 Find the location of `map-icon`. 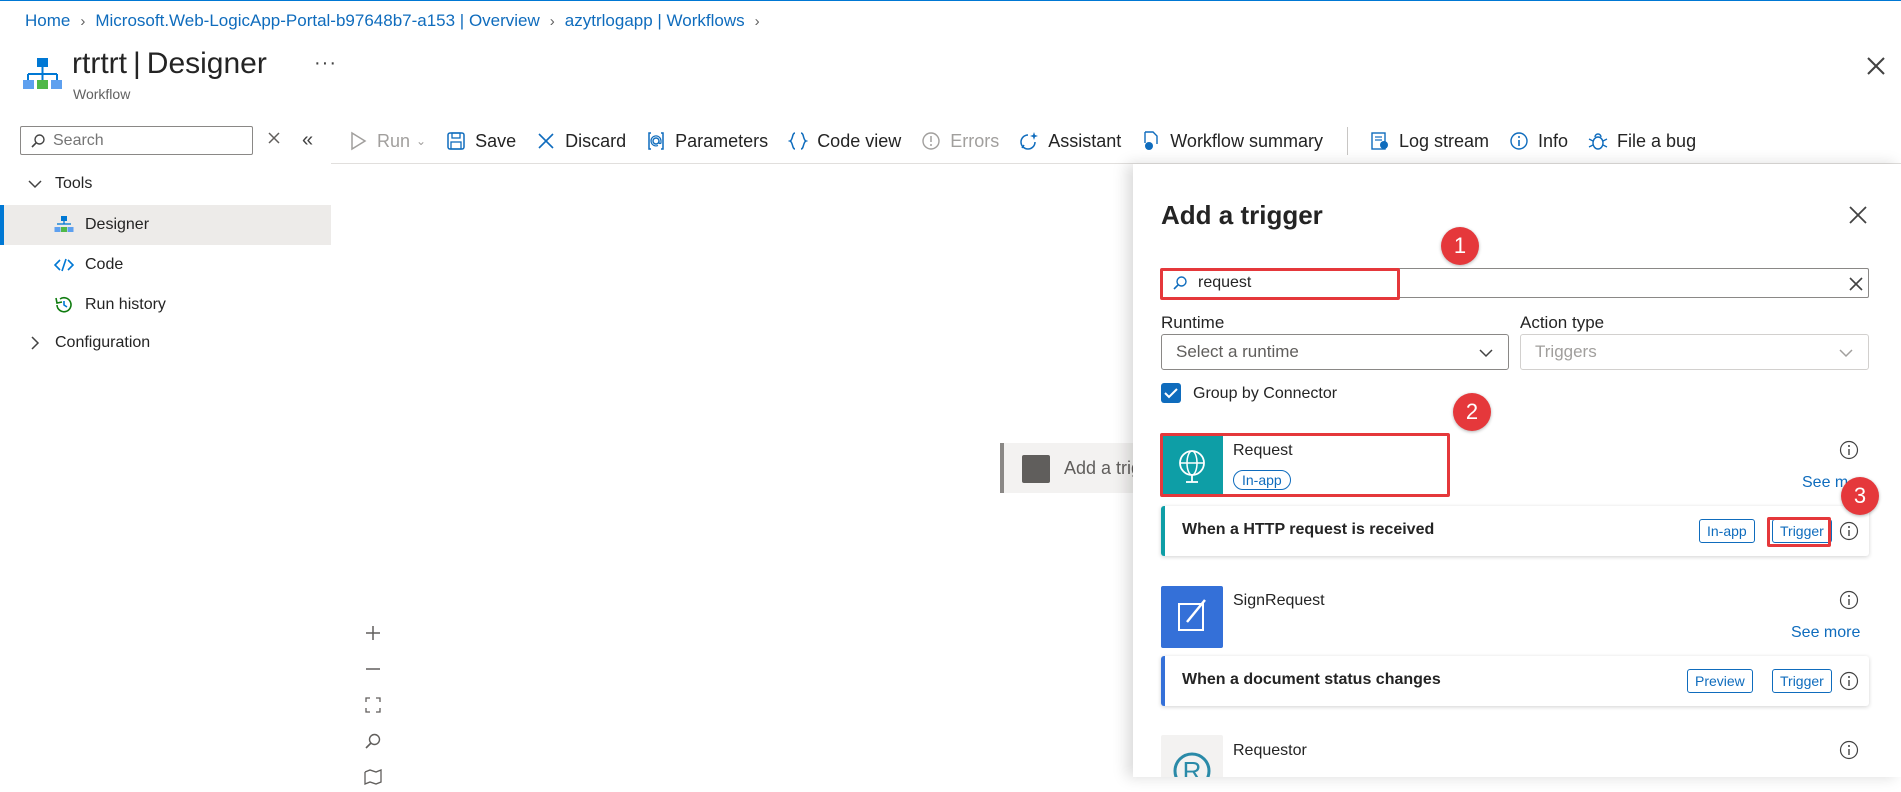

map-icon is located at coordinates (373, 777).